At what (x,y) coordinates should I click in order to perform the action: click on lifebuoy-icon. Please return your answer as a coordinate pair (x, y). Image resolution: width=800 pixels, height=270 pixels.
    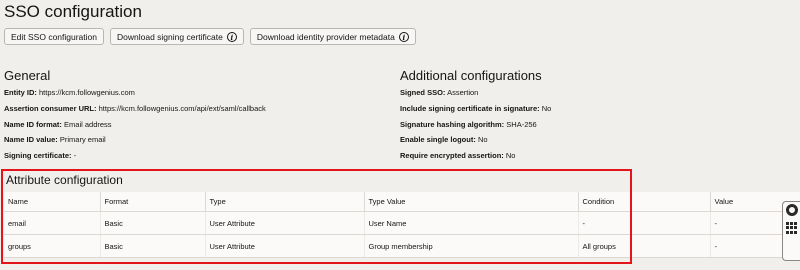
    Looking at the image, I should click on (791, 210).